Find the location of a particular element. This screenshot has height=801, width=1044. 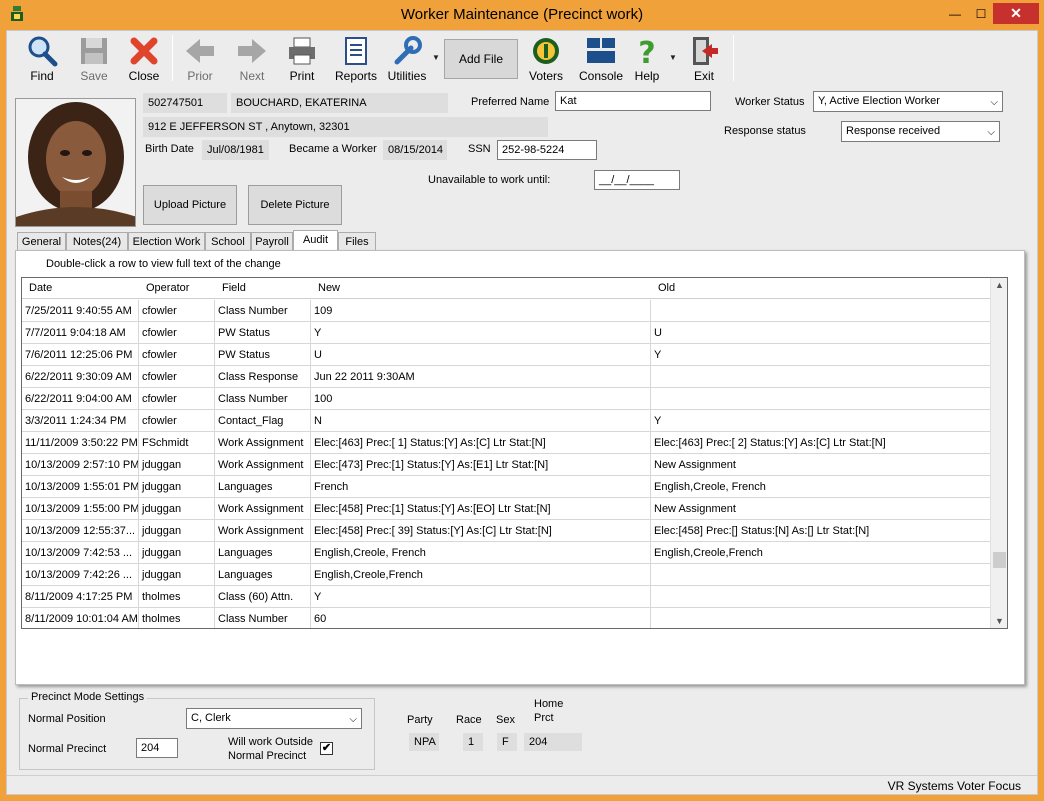

close-button: Close is located at coordinates (144, 58).